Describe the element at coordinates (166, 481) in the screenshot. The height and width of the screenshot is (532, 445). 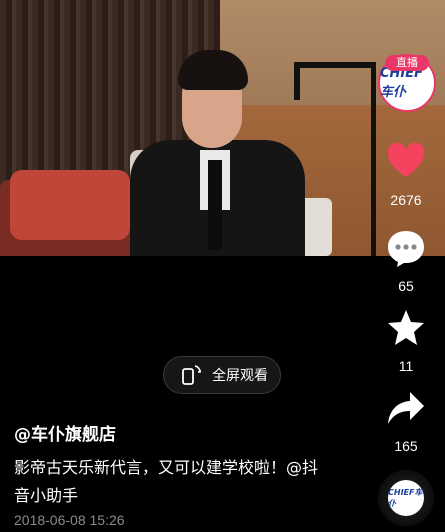
I see `post-description: 影帝古天乐新代言，又可以建学校啦！@抖音小助手` at that location.